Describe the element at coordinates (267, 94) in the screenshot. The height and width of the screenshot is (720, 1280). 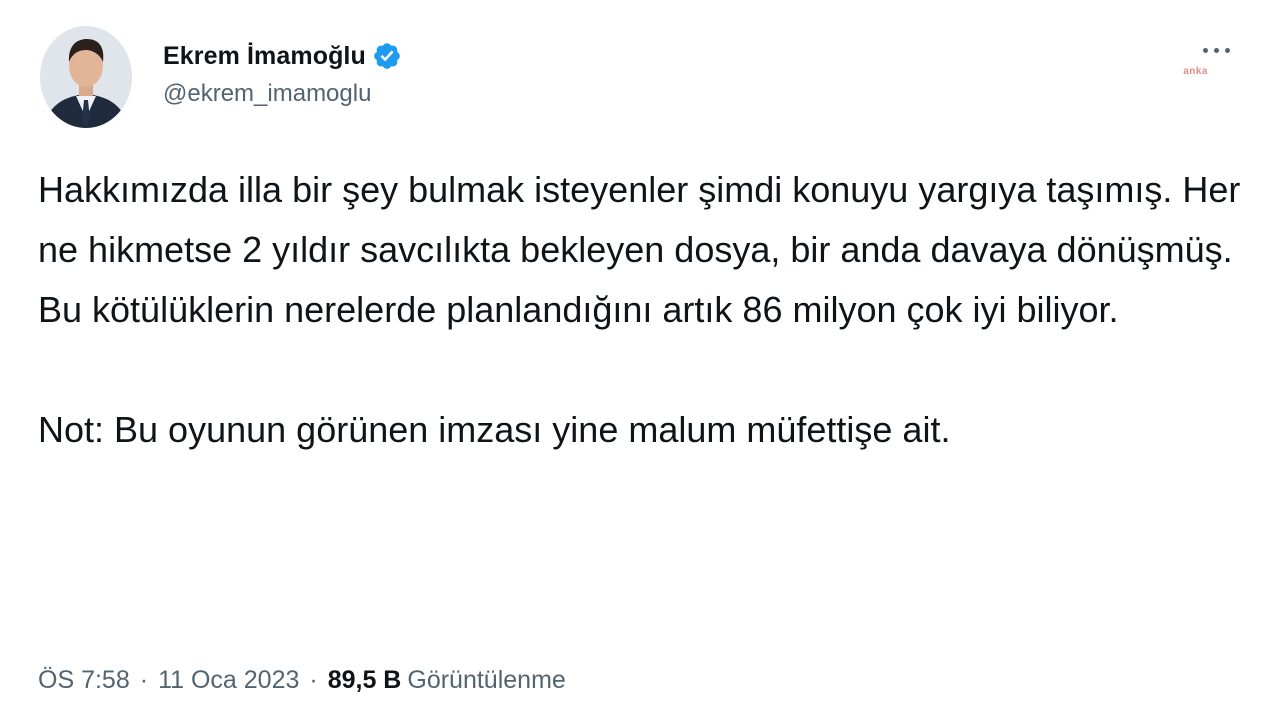
I see `author-handle: @ekrem_imamoglu` at that location.